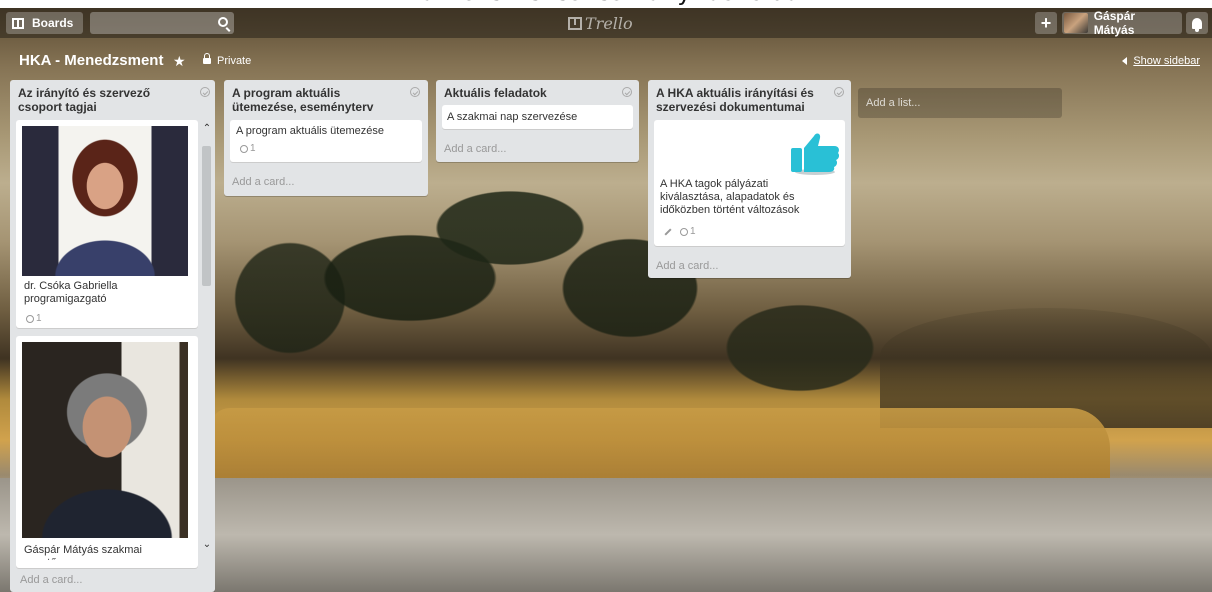 Image resolution: width=1212 pixels, height=592 pixels. What do you see at coordinates (326, 141) in the screenshot?
I see `list-card: A program aktuális ütemezése 1` at bounding box center [326, 141].